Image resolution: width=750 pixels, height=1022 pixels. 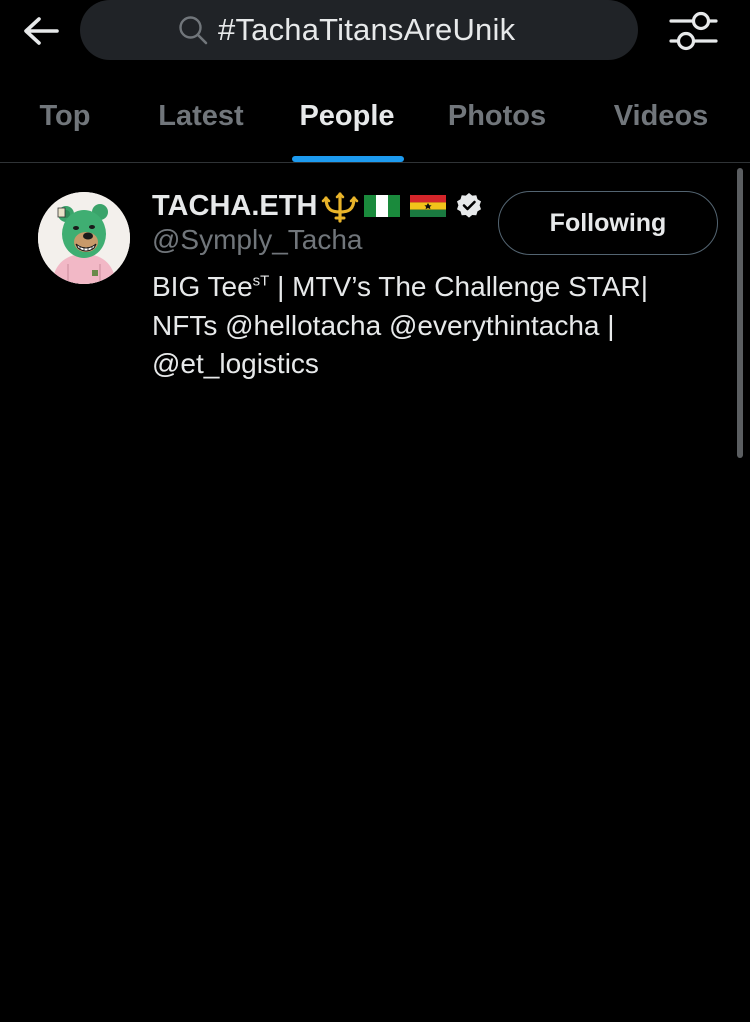 I want to click on search-icon, so click(x=193, y=30).